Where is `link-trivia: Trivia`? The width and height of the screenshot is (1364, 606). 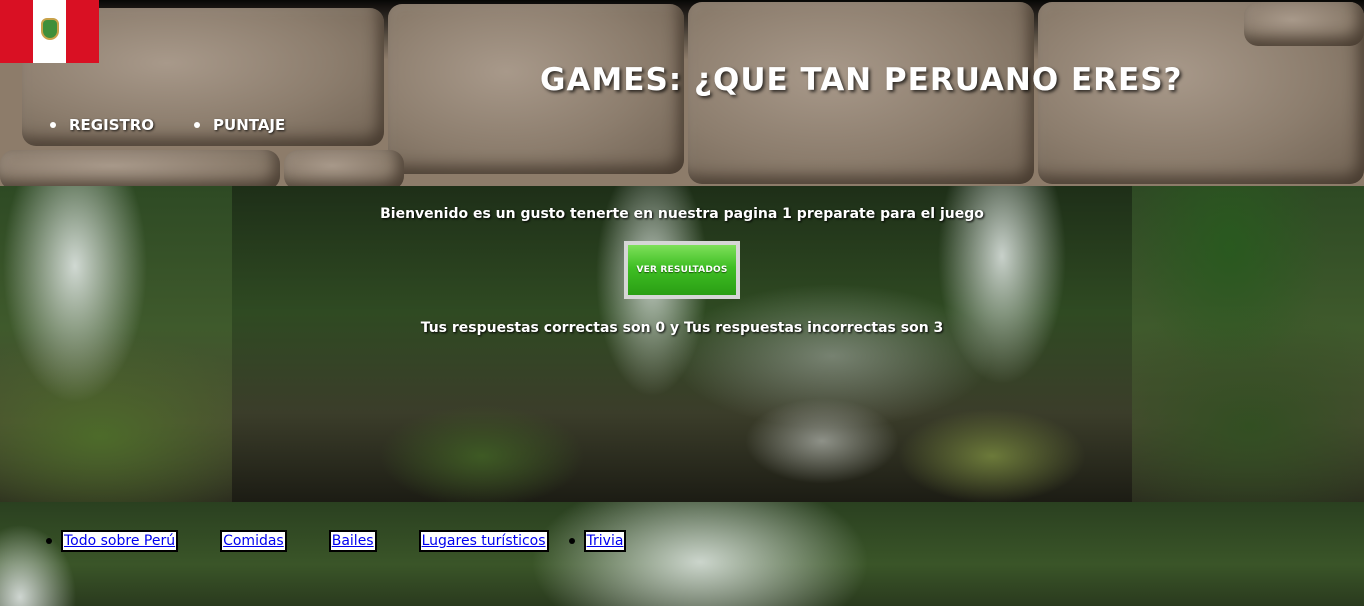
link-trivia: Trivia is located at coordinates (605, 541).